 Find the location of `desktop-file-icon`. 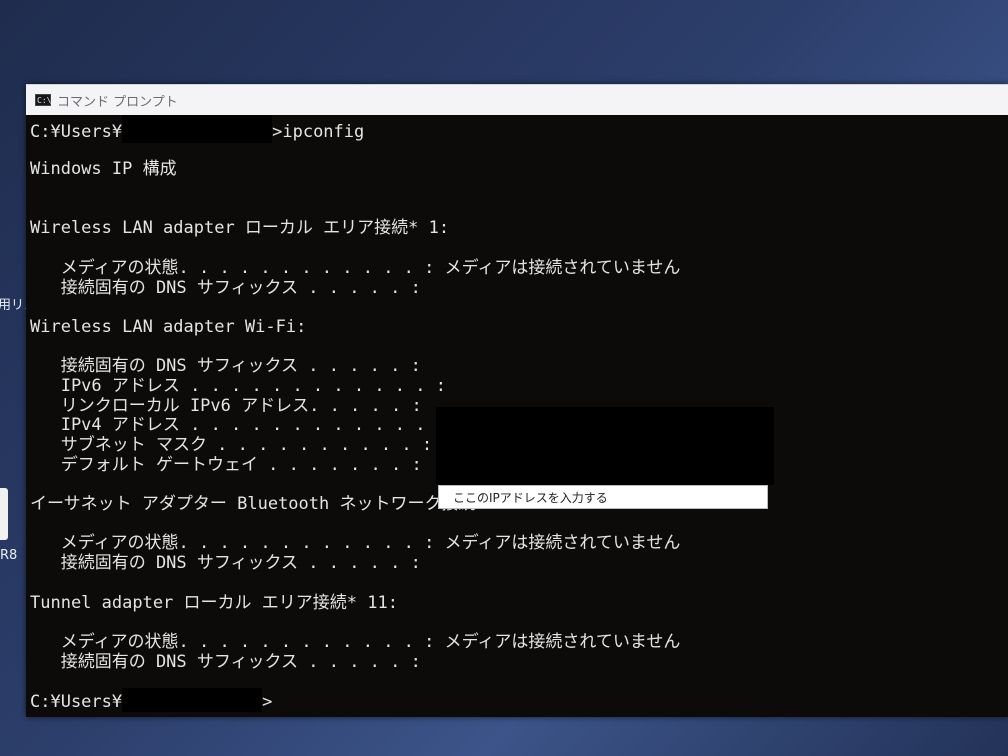

desktop-file-icon is located at coordinates (4, 514).